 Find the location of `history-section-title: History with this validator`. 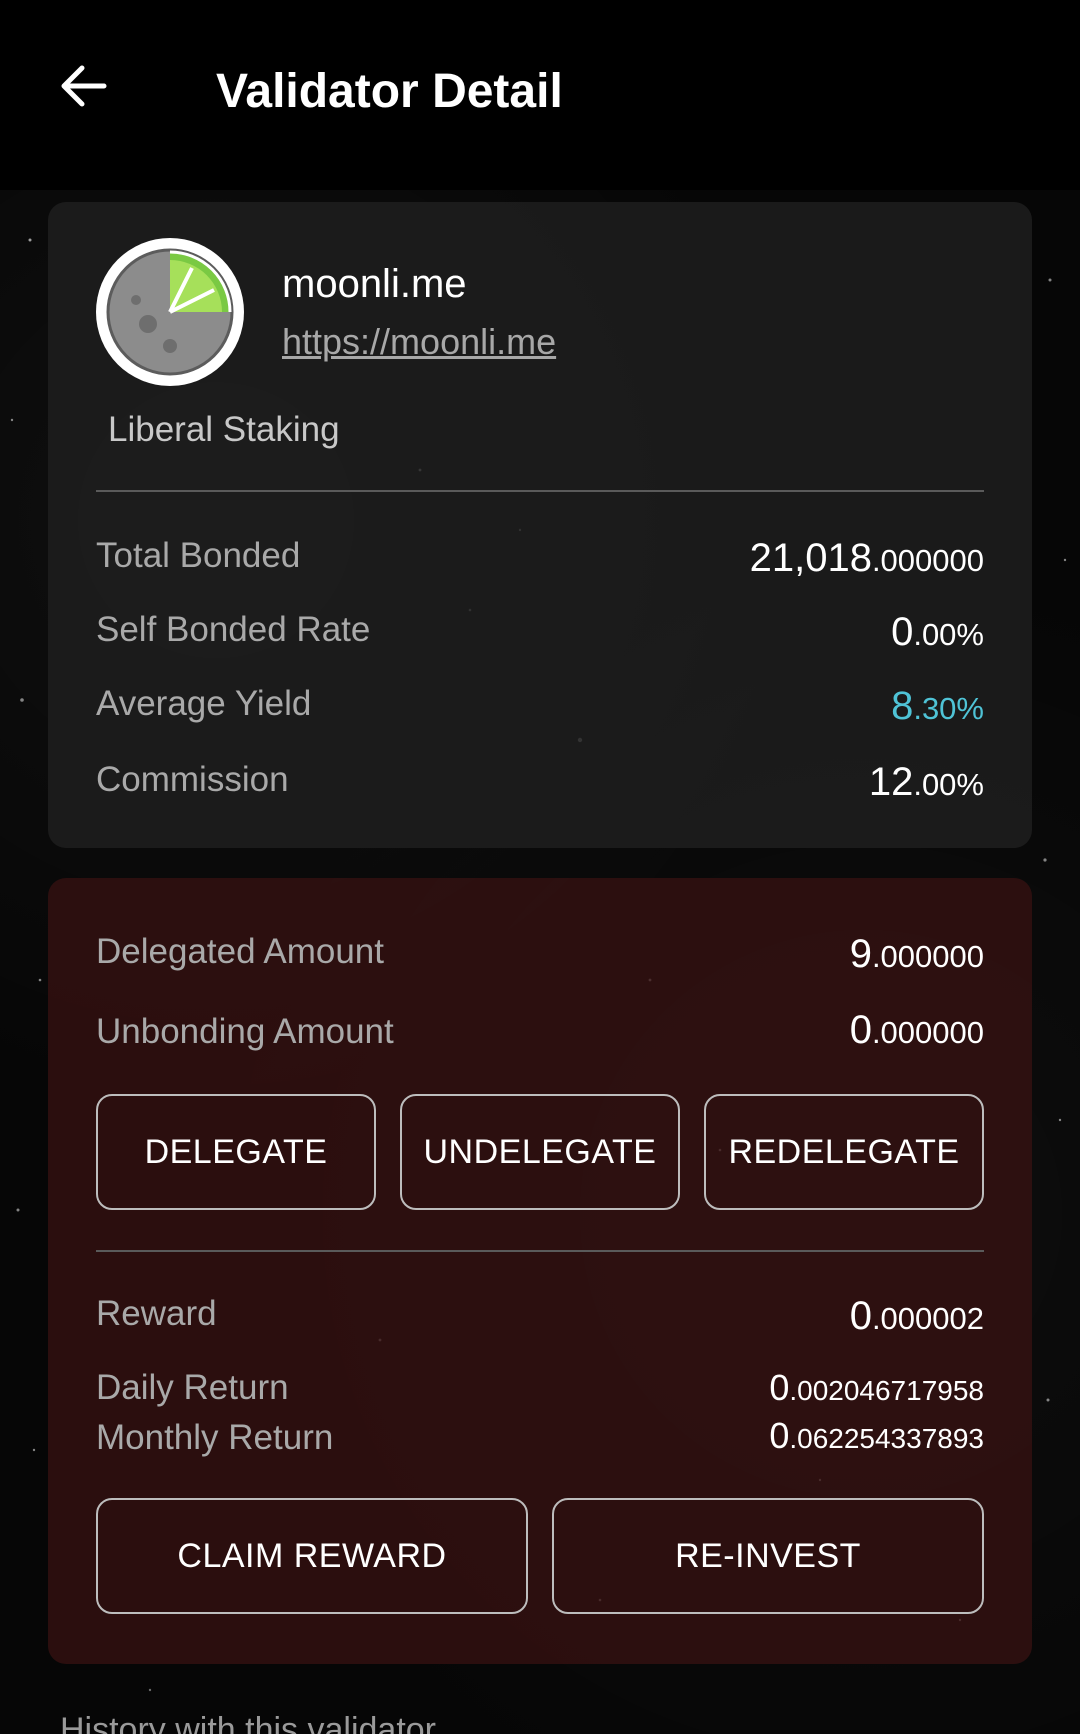

history-section-title: History with this validator is located at coordinates (248, 1722).